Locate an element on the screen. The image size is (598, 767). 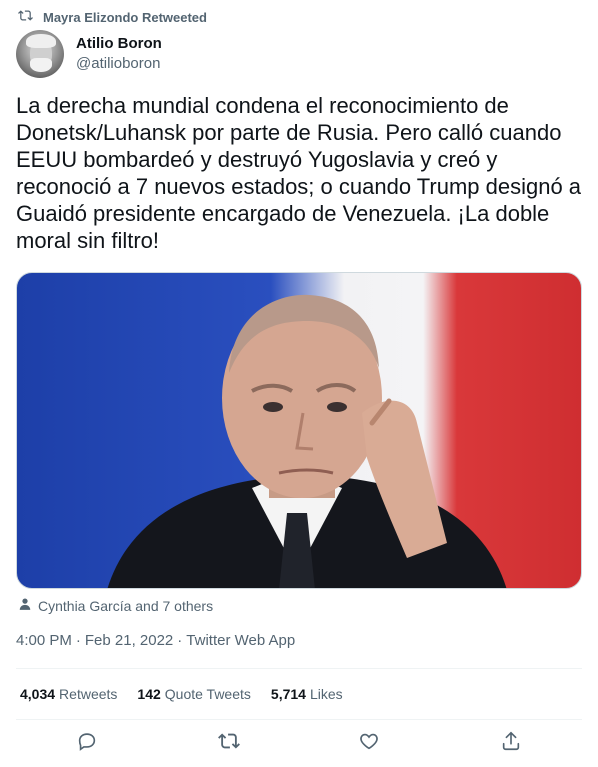
retweets-stat: 4,034 Retweets is located at coordinates (68, 694).